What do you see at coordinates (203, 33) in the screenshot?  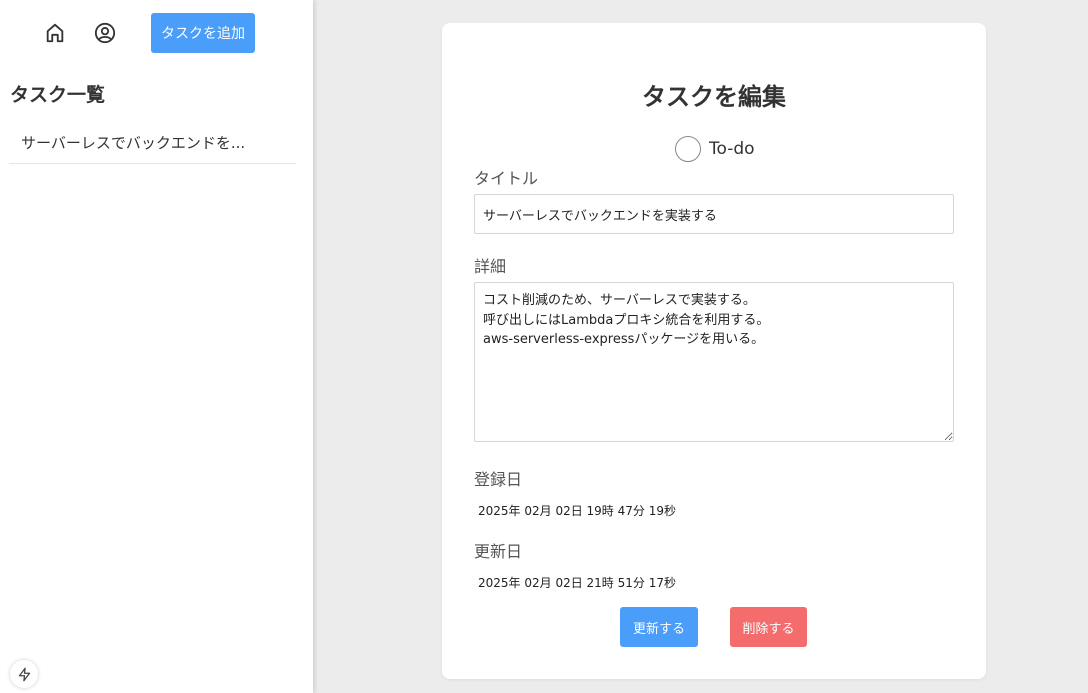 I see `add-task-button: タスクを追加` at bounding box center [203, 33].